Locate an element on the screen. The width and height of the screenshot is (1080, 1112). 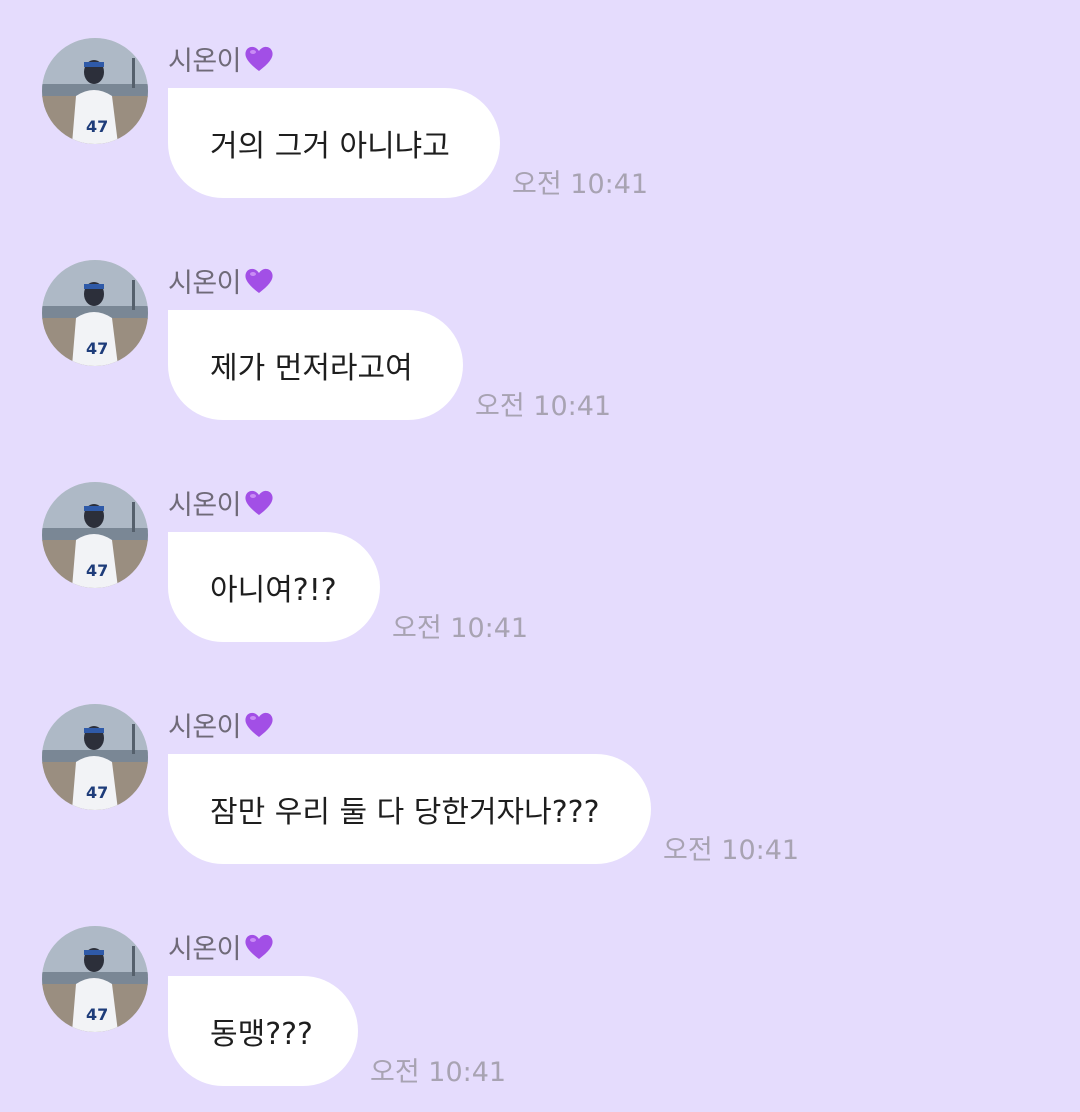
message-text: 제가 먼저라고여 is located at coordinates (311, 368).